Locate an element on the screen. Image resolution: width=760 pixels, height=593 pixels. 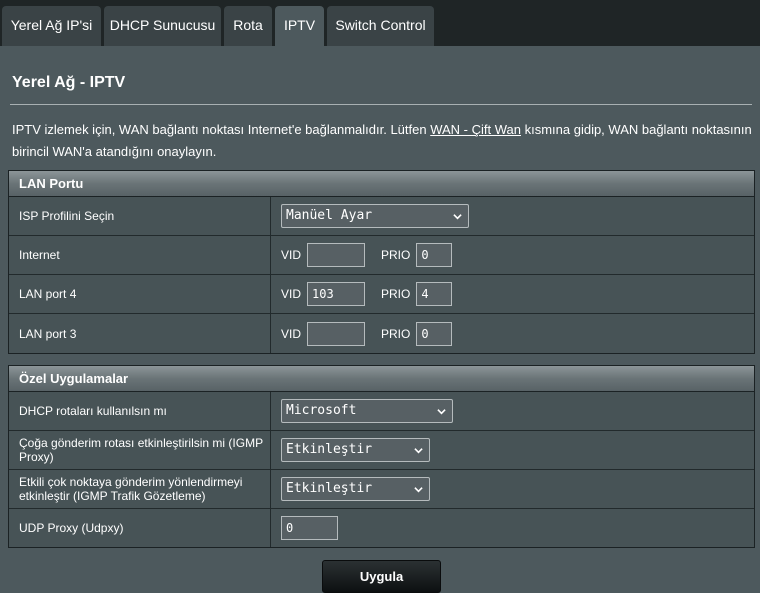
igmp-proxy-value: Etkinleştir is located at coordinates (329, 449).